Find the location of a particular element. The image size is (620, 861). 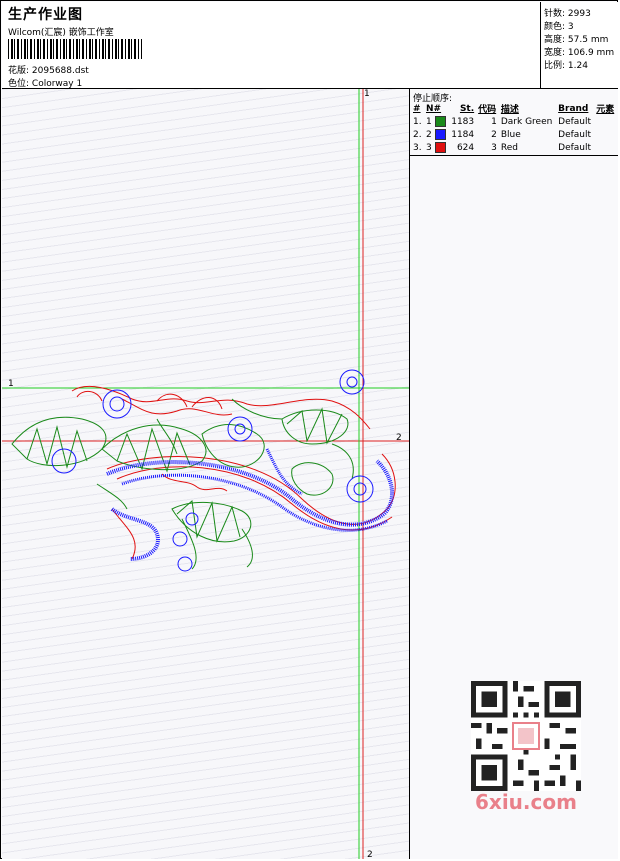

colorway-line: 色位: Colorway 1 is located at coordinates (45, 82).